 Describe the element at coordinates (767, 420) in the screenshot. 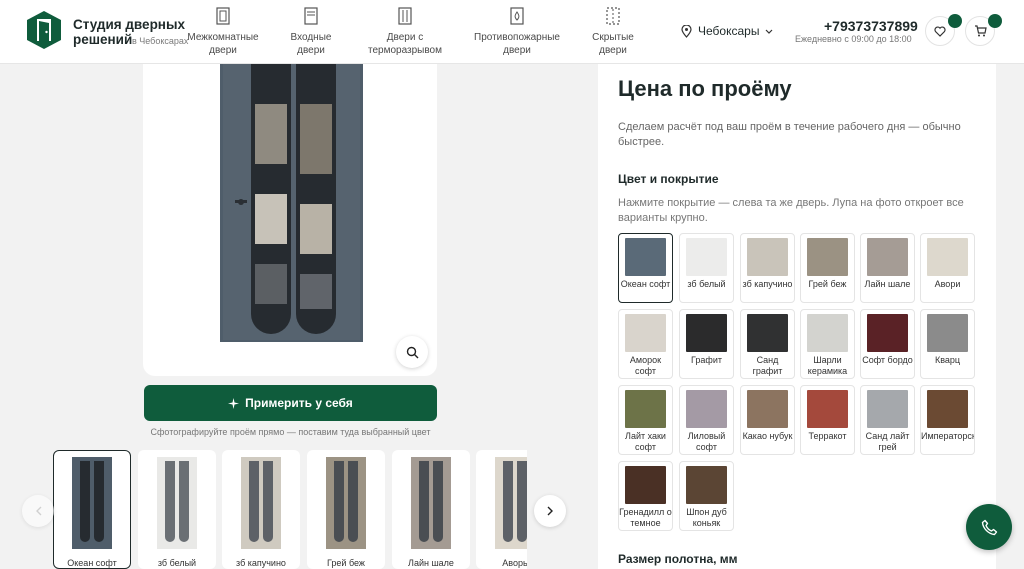

I see `swatch: Какао нубук` at that location.